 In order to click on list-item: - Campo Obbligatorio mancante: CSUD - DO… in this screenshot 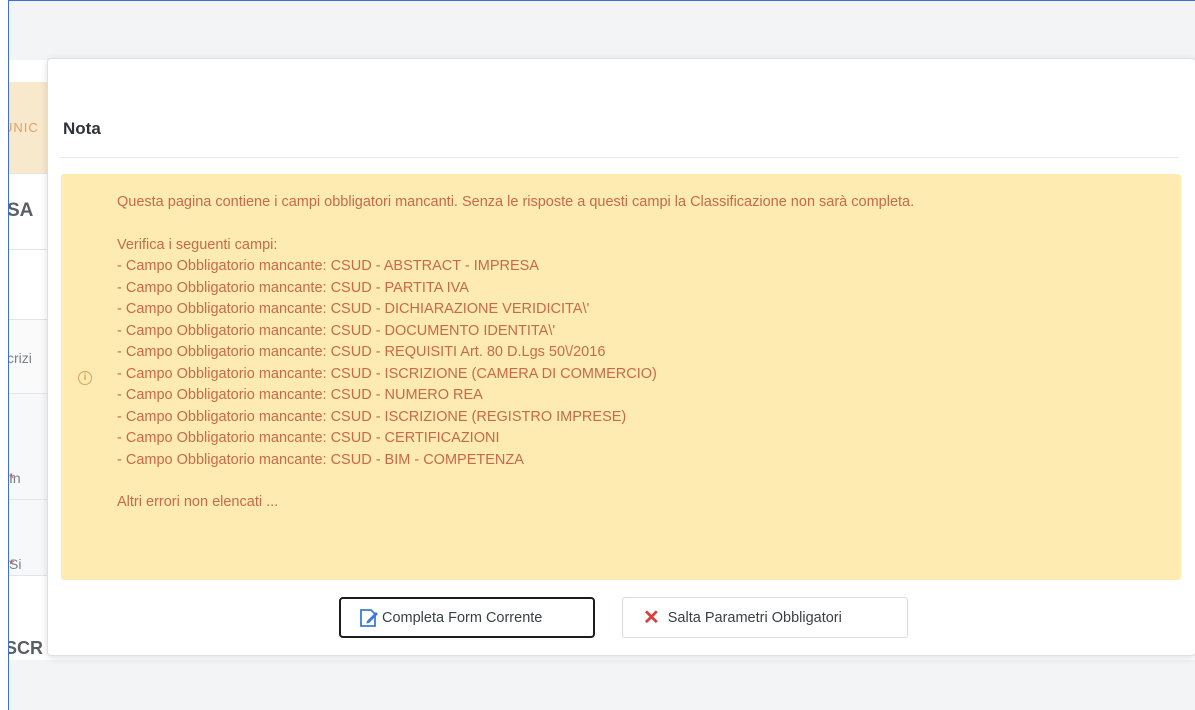, I will do `click(336, 330)`.